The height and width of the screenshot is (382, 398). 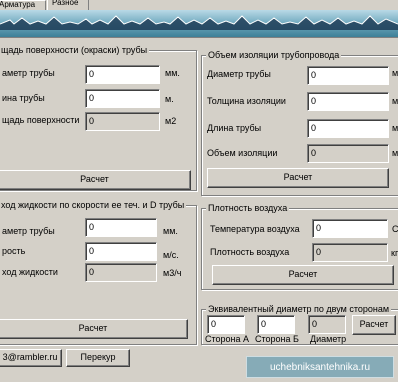 I want to click on flow-diameter-label: аметр трубы, so click(x=28, y=231).